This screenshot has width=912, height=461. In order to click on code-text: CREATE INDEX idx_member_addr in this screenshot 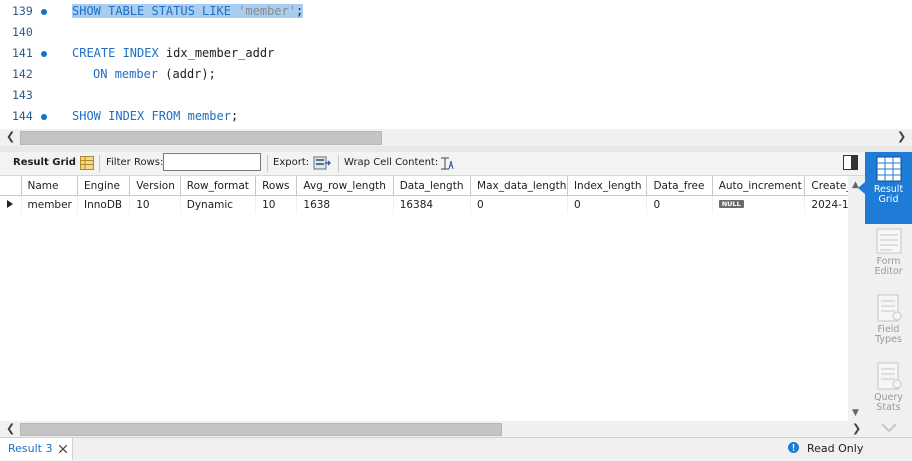, I will do `click(173, 53)`.